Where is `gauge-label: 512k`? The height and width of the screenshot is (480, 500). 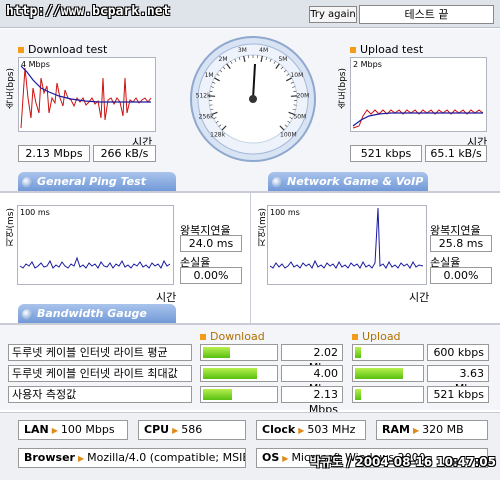
gauge-label: 512k is located at coordinates (203, 95).